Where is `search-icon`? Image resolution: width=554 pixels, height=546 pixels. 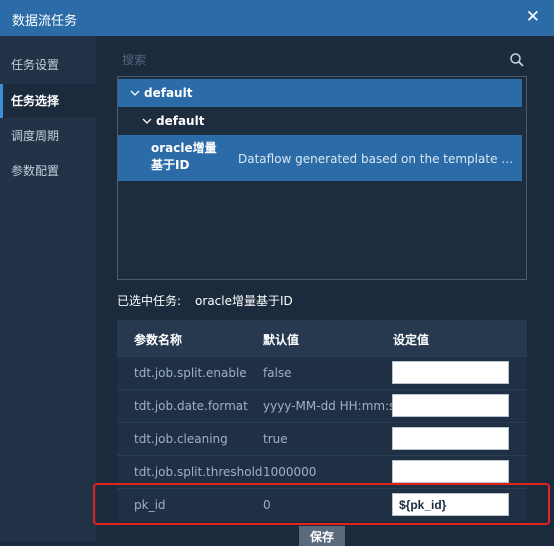 search-icon is located at coordinates (517, 60).